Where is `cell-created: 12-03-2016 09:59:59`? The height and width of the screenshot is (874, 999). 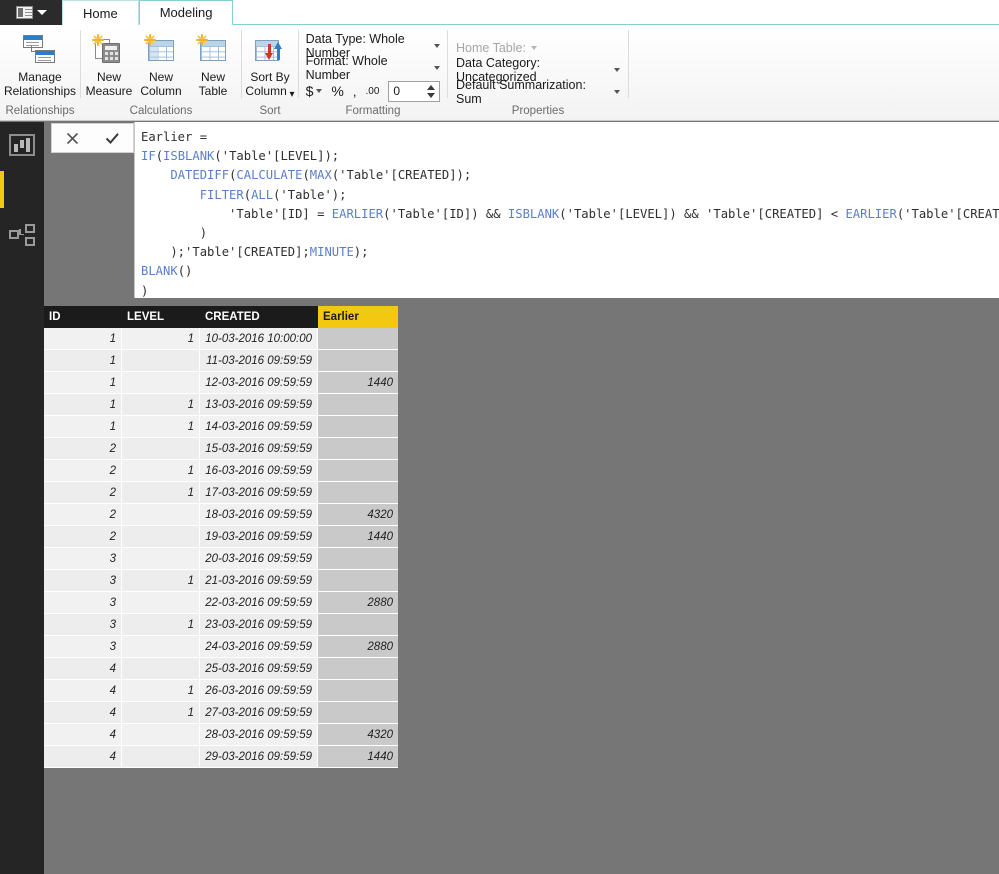
cell-created: 12-03-2016 09:59:59 is located at coordinates (259, 383).